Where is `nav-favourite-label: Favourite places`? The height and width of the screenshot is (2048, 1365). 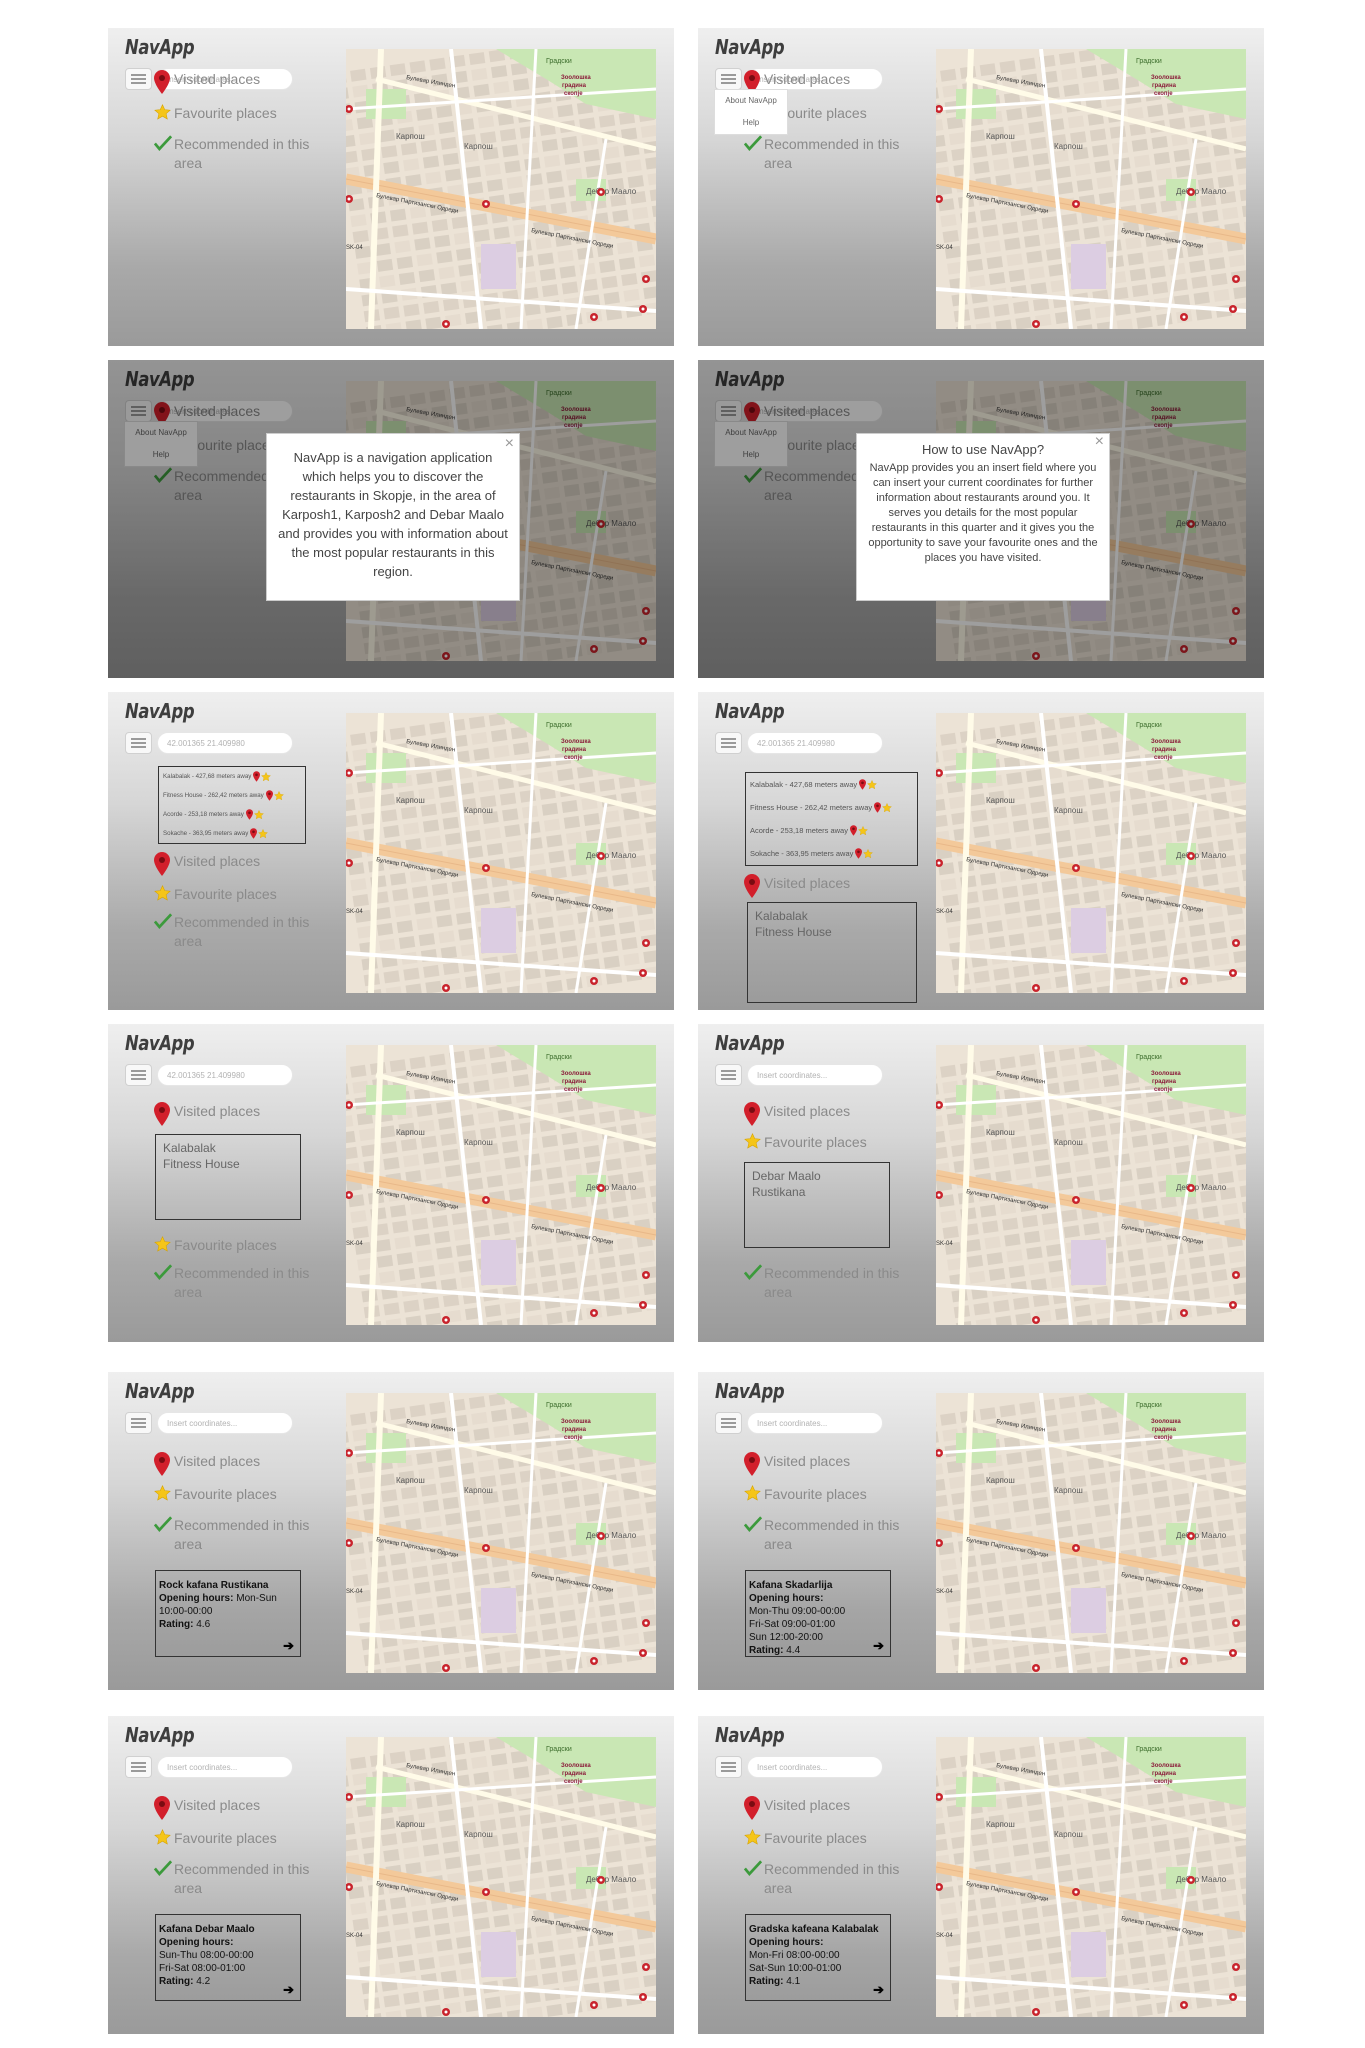
nav-favourite-label: Favourite places is located at coordinates (225, 894).